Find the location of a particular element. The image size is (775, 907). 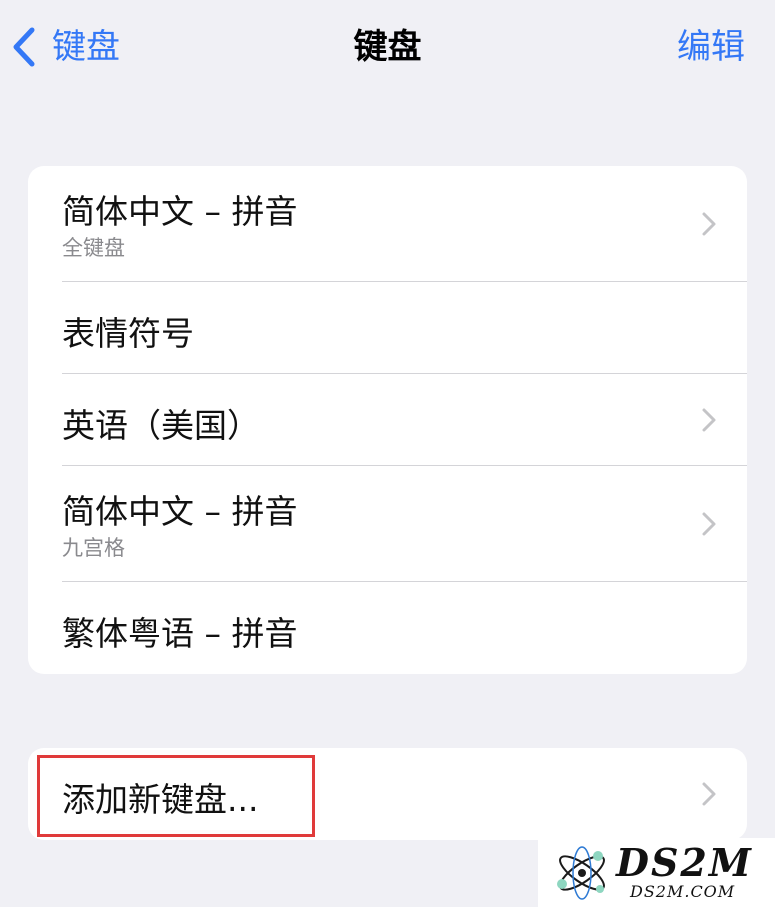

keyboard-item-pinyin-full: 简体中文 – 拼音 全键盘 is located at coordinates (387, 224).